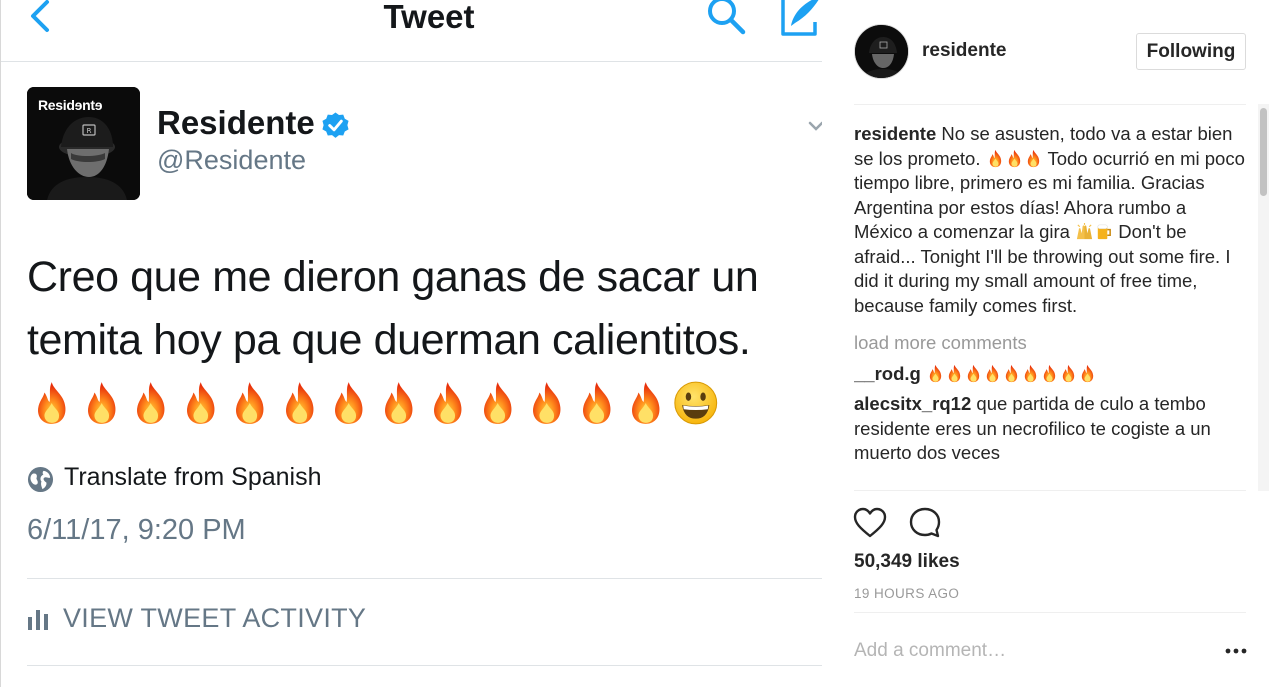 The height and width of the screenshot is (687, 1280). Describe the element at coordinates (1263, 152) in the screenshot. I see `scroll-thumb` at that location.